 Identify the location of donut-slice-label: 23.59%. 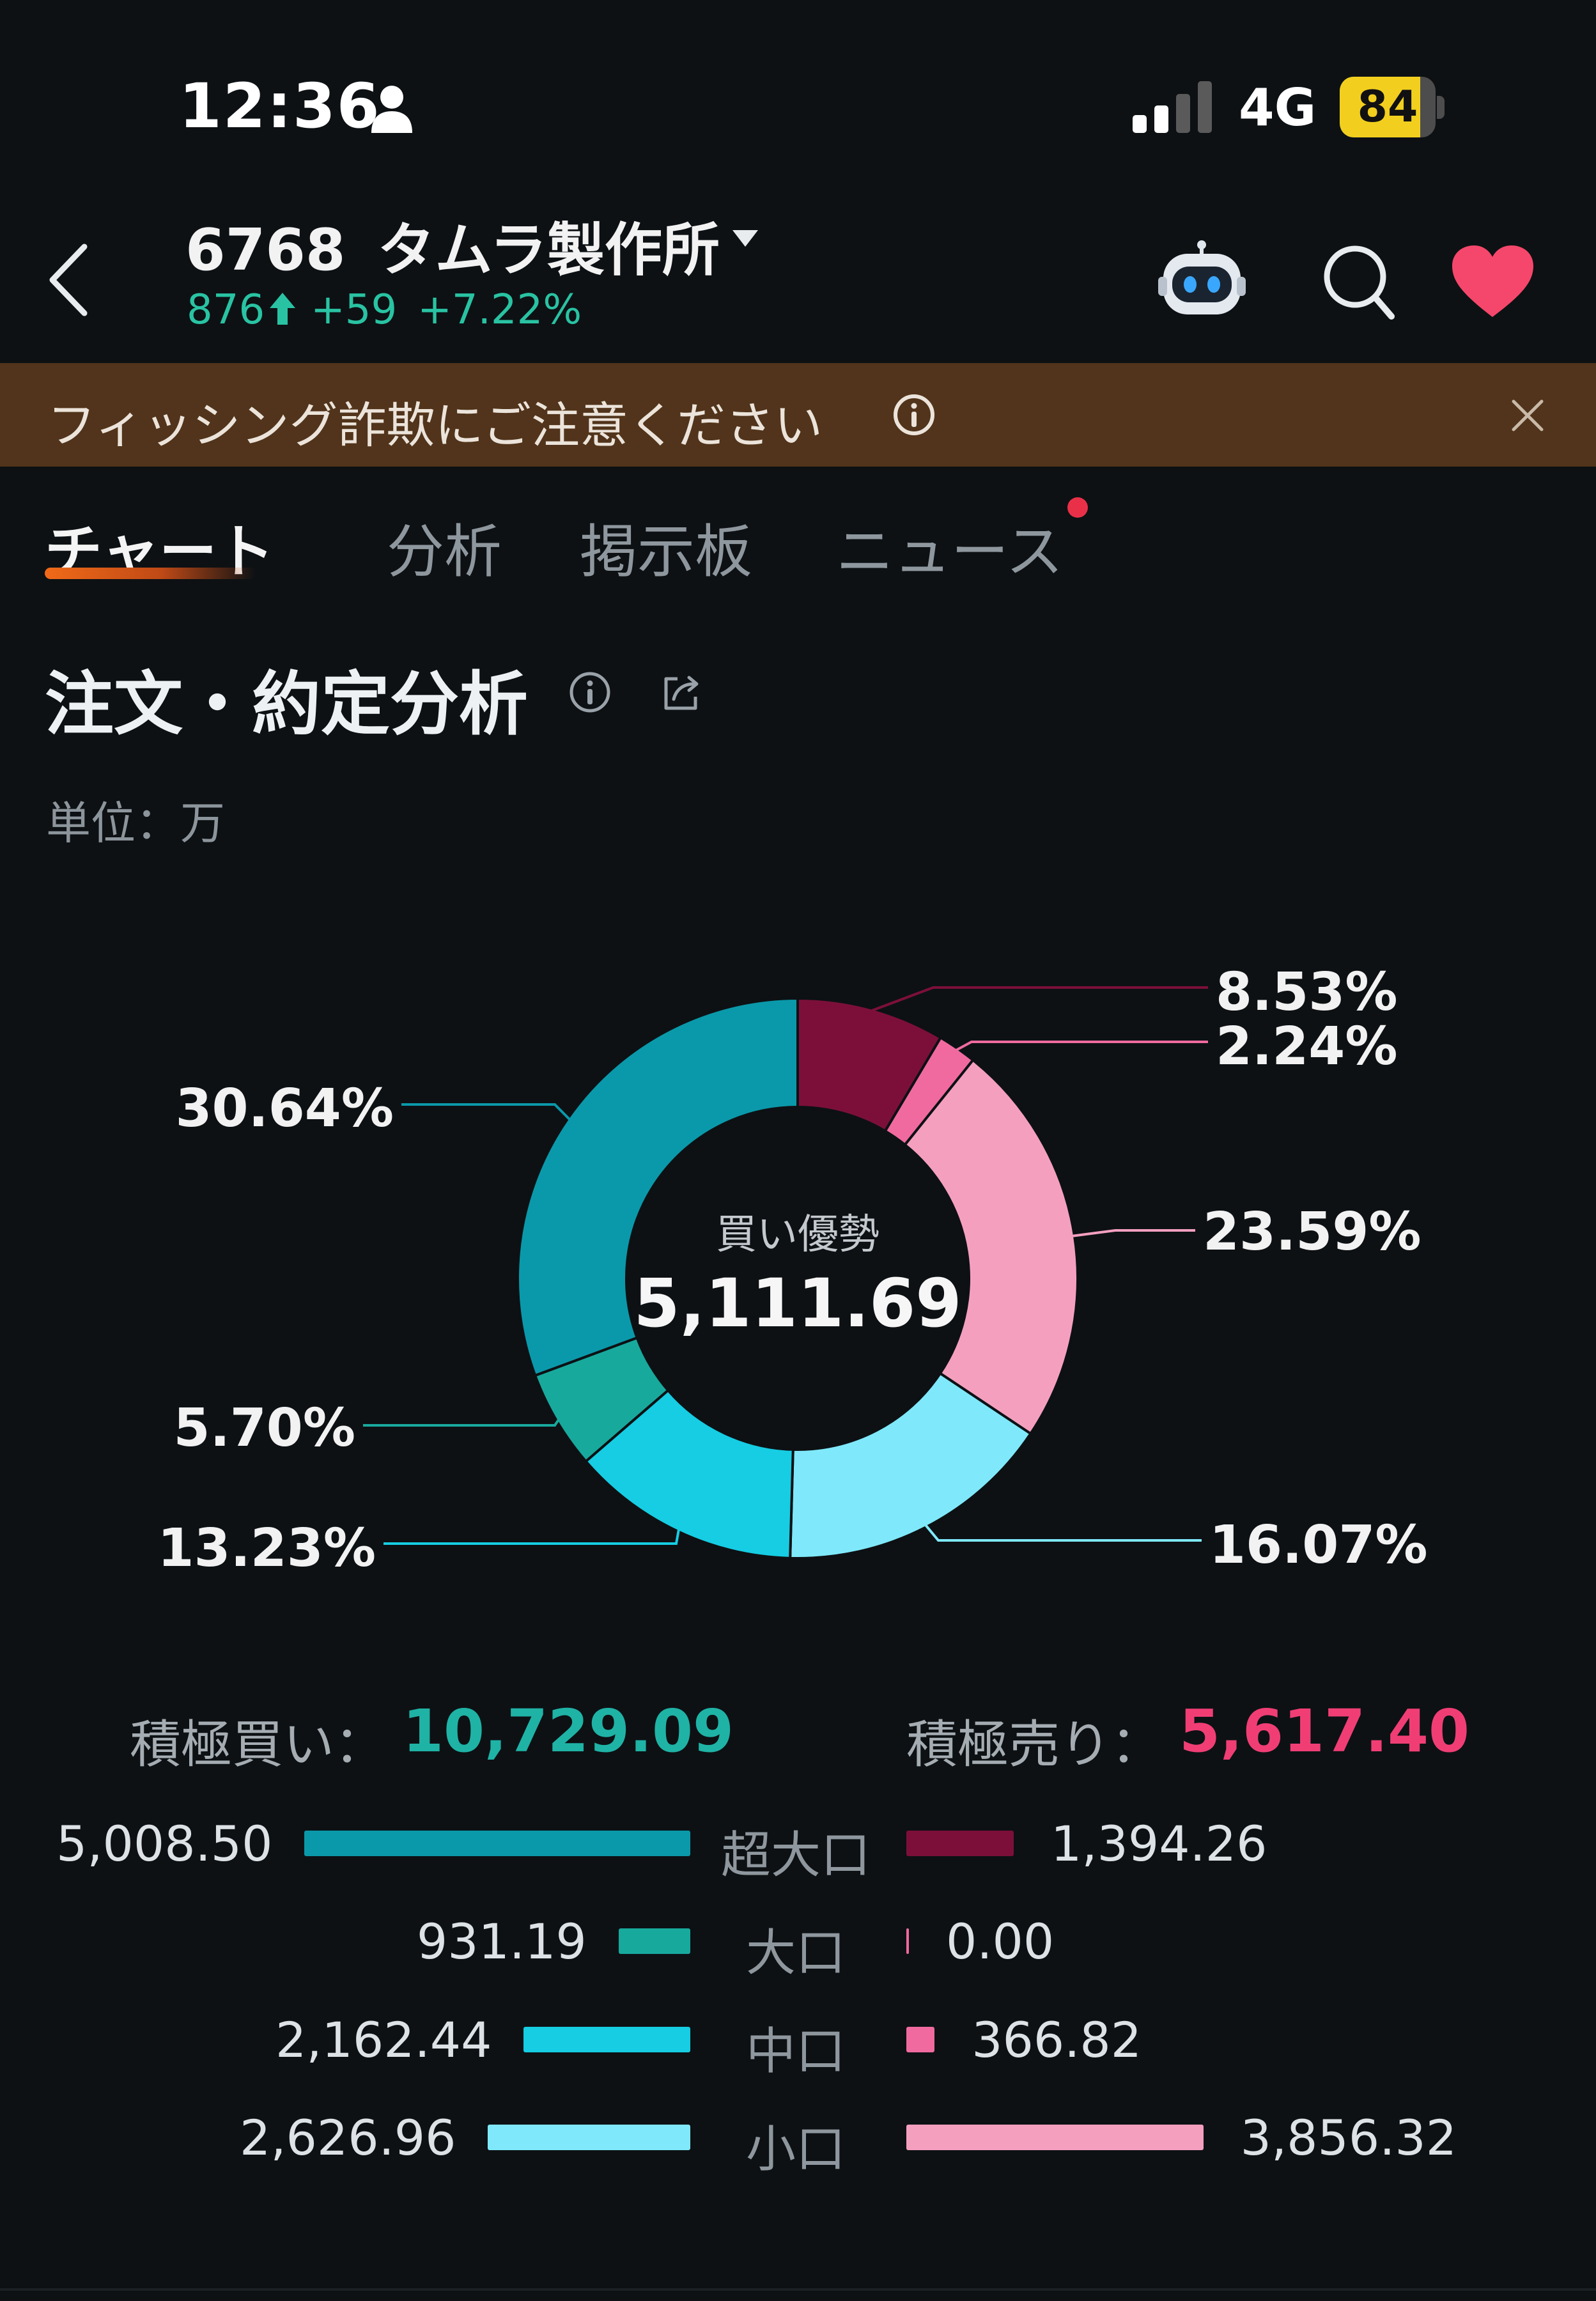
(1312, 1232).